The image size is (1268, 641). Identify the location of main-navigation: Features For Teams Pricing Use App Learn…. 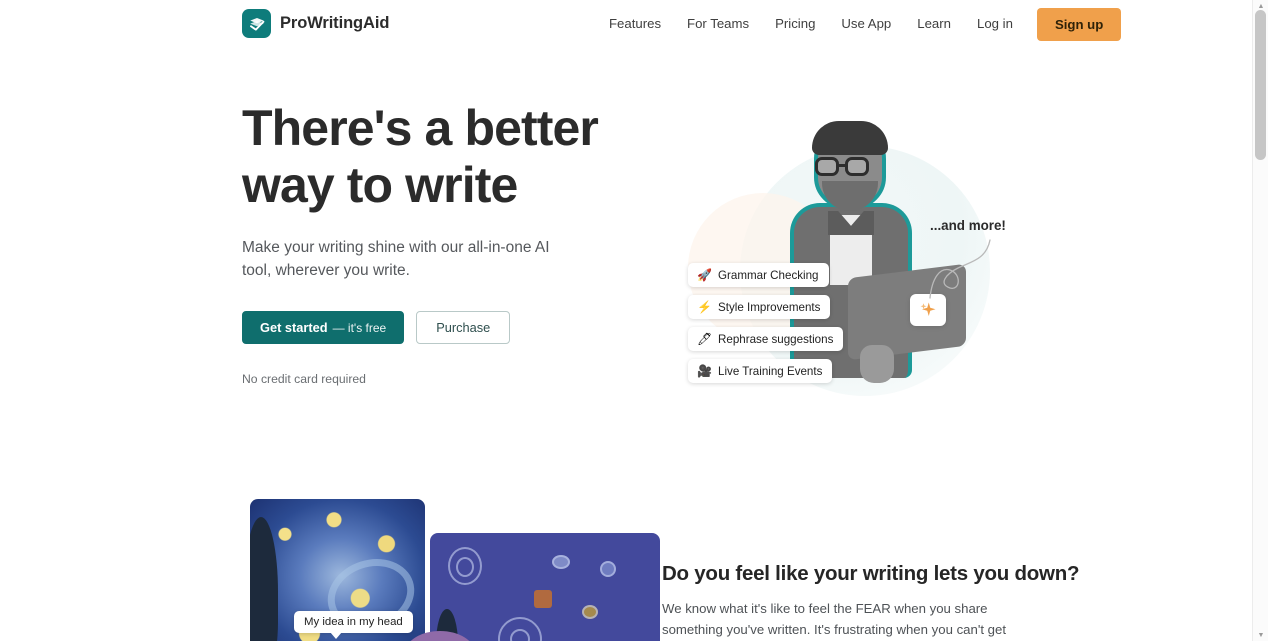
(859, 24).